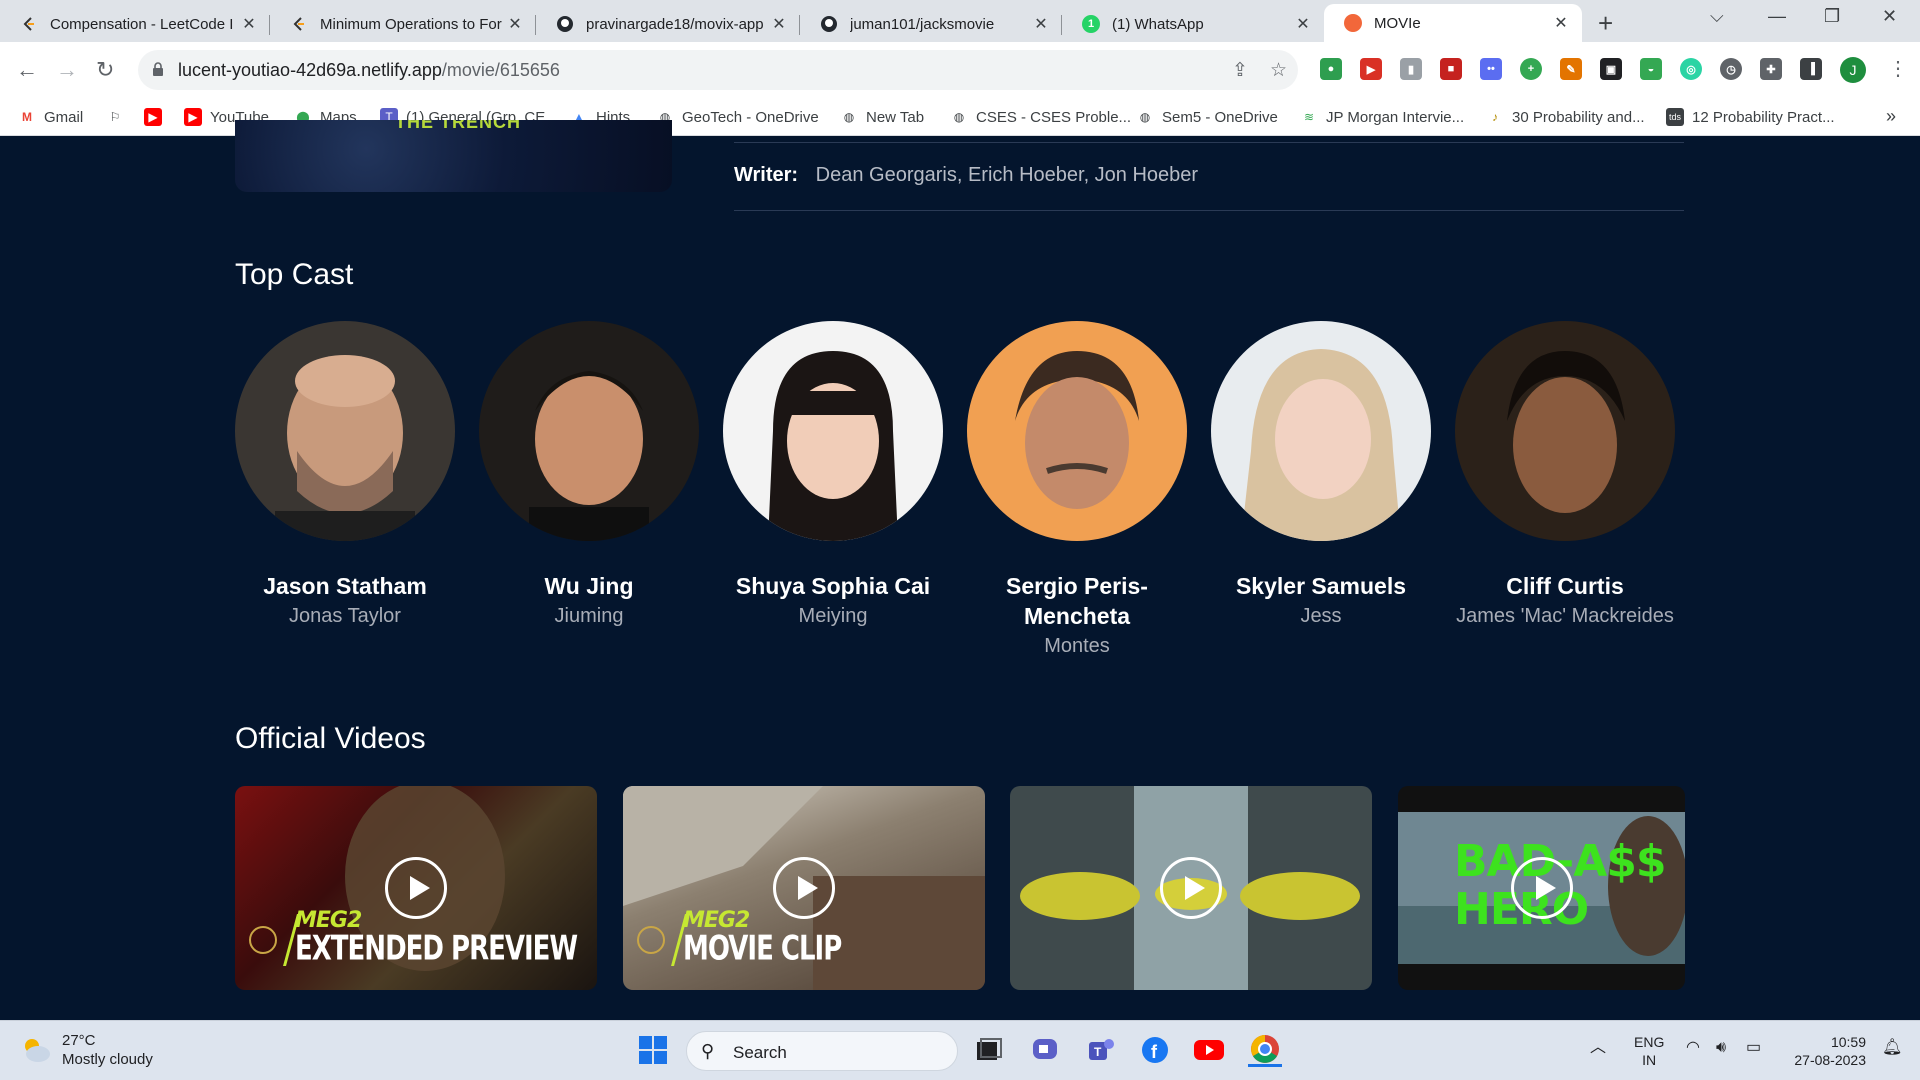  Describe the element at coordinates (1077, 491) in the screenshot. I see `cast-card: Sergio Peris-Mencheta Montes` at that location.